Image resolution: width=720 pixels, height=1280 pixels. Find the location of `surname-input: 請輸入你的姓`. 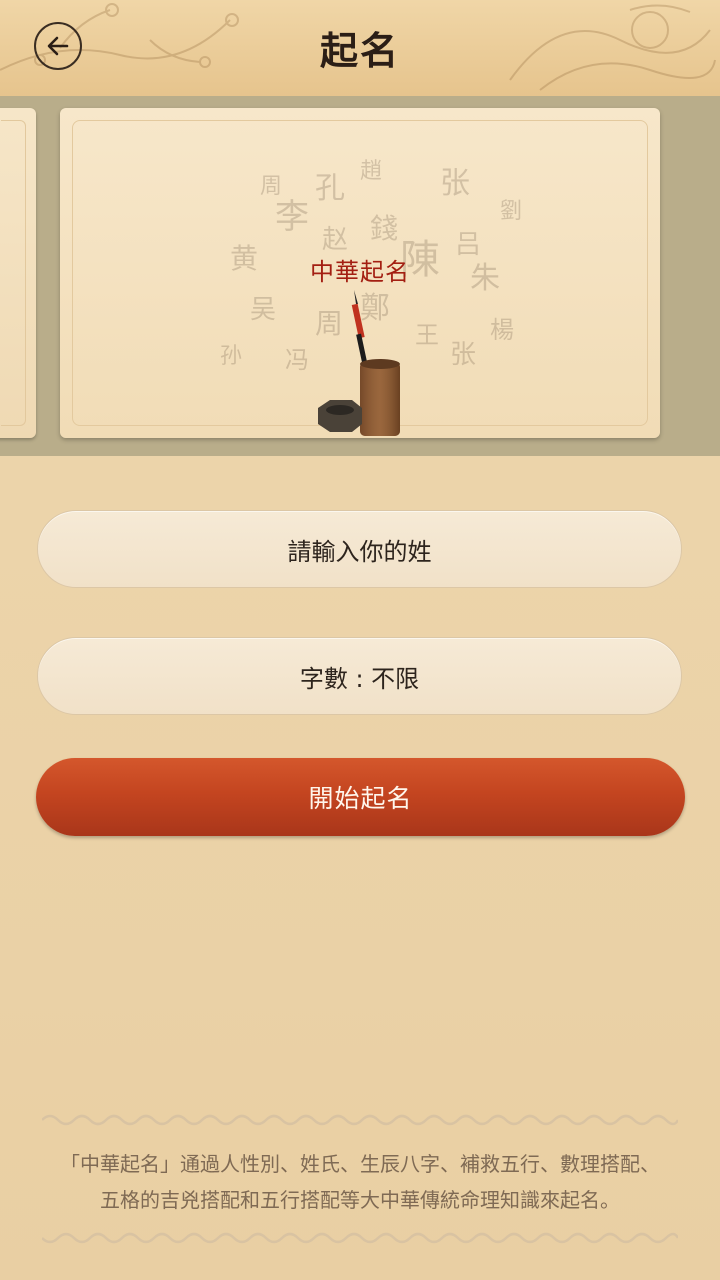

surname-input: 請輸入你的姓 is located at coordinates (359, 549).